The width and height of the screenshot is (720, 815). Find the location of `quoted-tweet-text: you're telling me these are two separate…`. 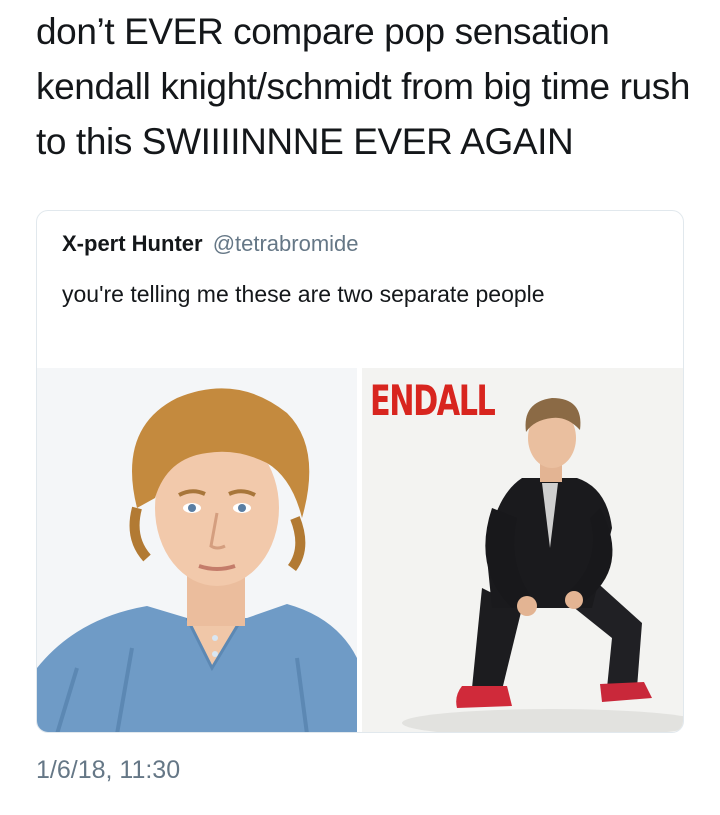

quoted-tweet-text: you're telling me these are two separate… is located at coordinates (303, 294).